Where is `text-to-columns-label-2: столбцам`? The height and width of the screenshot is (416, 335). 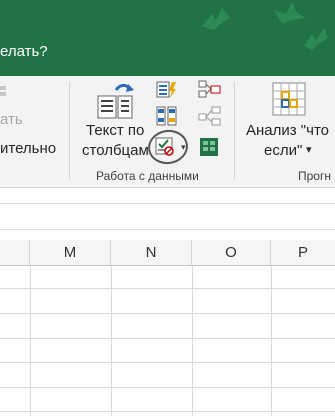
text-to-columns-label-2: столбцам is located at coordinates (115, 150).